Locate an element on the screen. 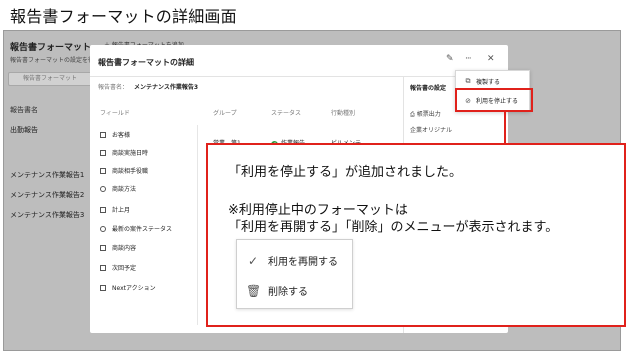 The height and width of the screenshot is (351, 630). column-header-action: 行動種別 is located at coordinates (343, 113).